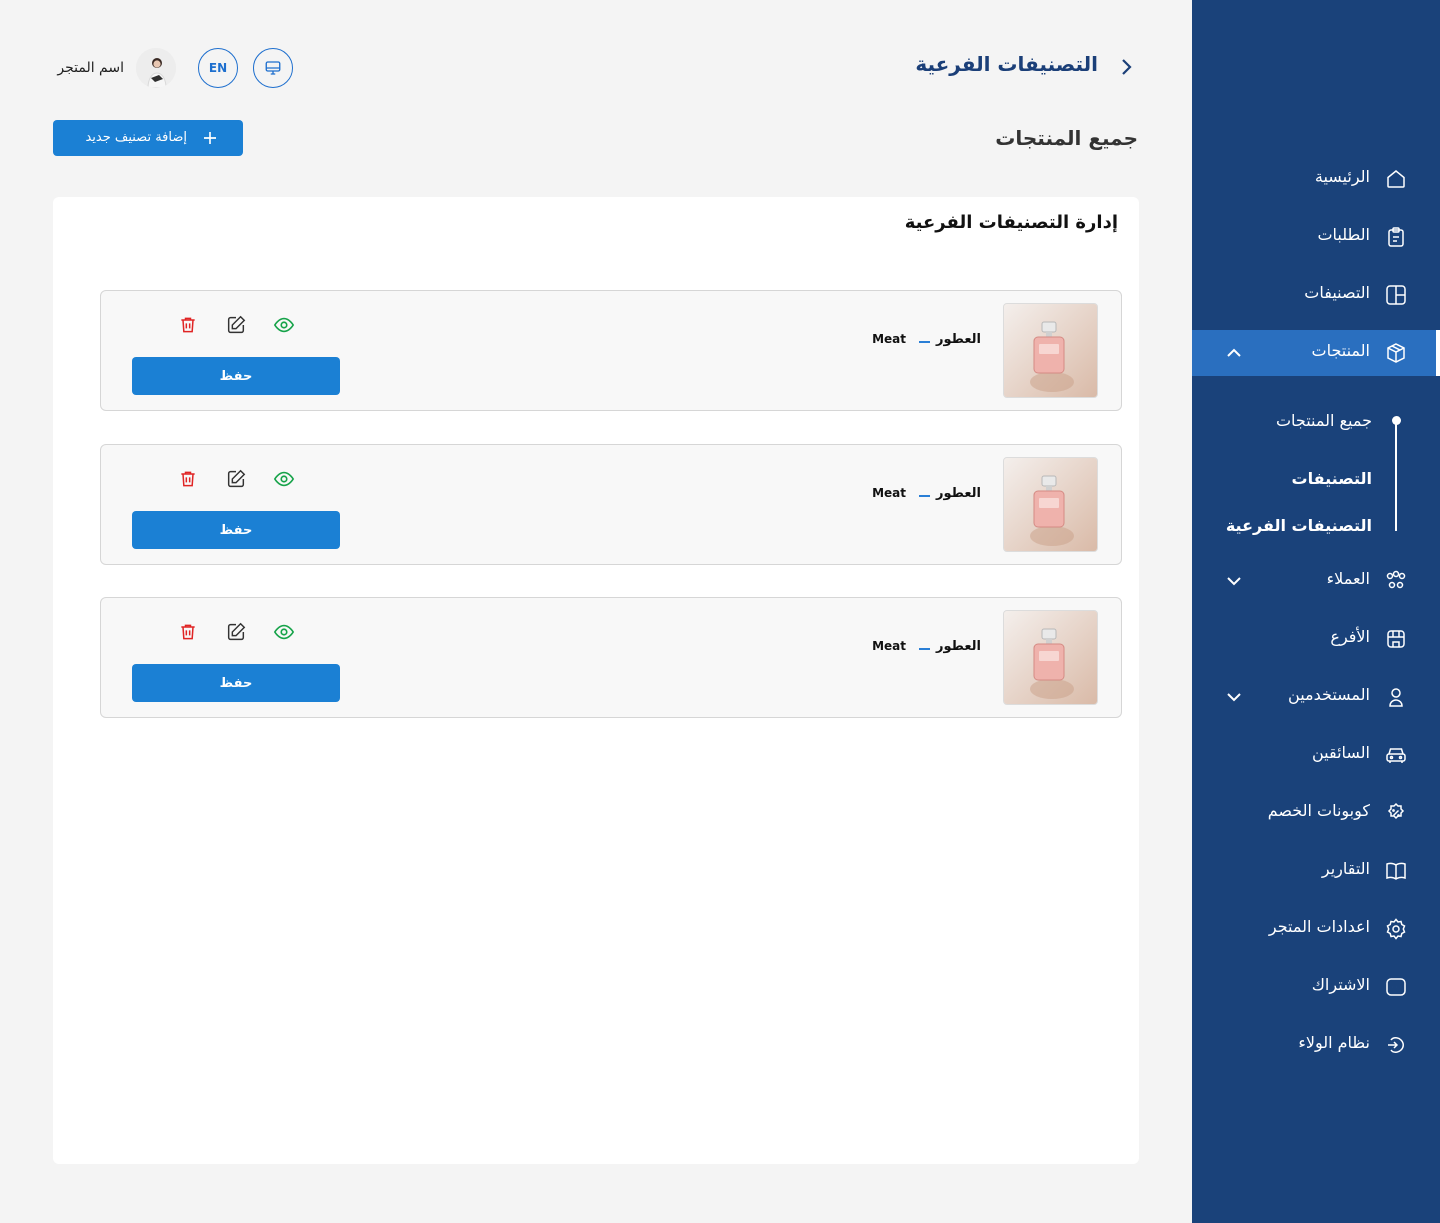  What do you see at coordinates (90, 68) in the screenshot?
I see `store-name: اسم المتجر` at bounding box center [90, 68].